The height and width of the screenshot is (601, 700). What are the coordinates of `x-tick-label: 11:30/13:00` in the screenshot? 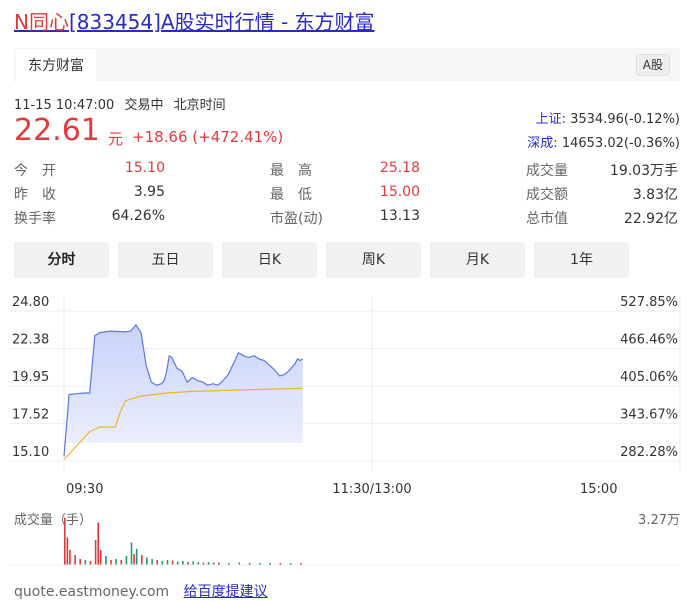 It's located at (371, 489).